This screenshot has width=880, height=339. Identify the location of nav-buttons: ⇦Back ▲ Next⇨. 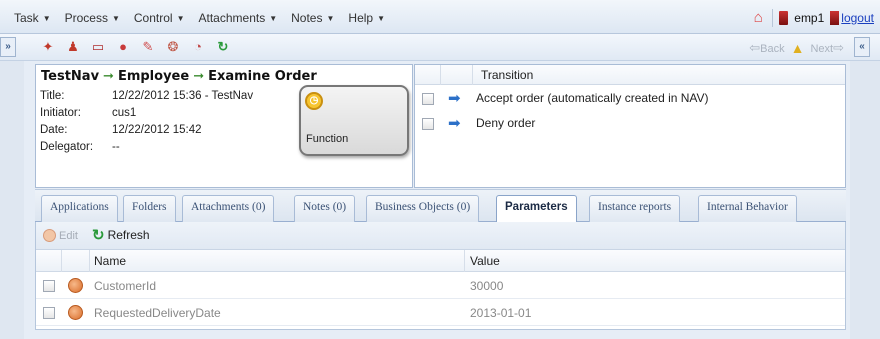
(796, 48).